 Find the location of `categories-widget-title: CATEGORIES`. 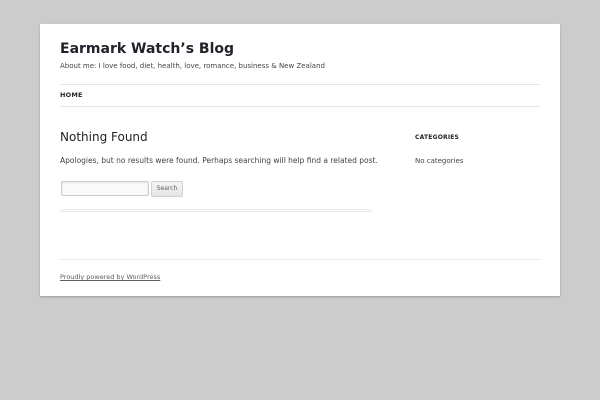

categories-widget-title: CATEGORIES is located at coordinates (437, 137).